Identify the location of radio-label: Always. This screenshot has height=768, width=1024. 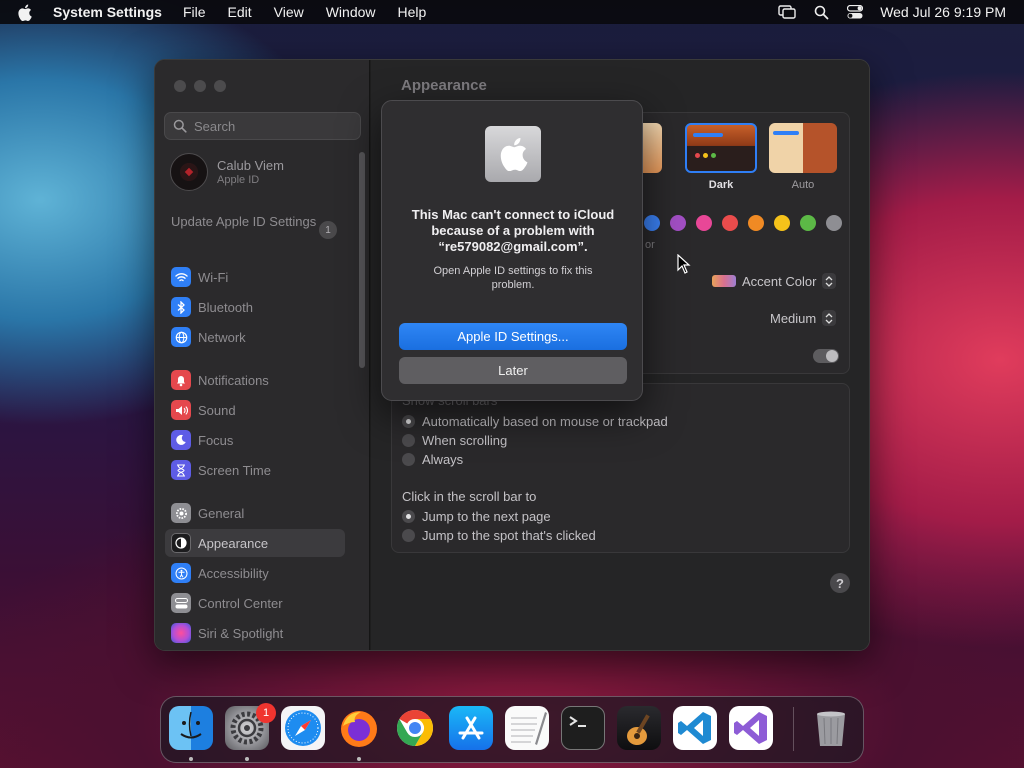
(443, 459).